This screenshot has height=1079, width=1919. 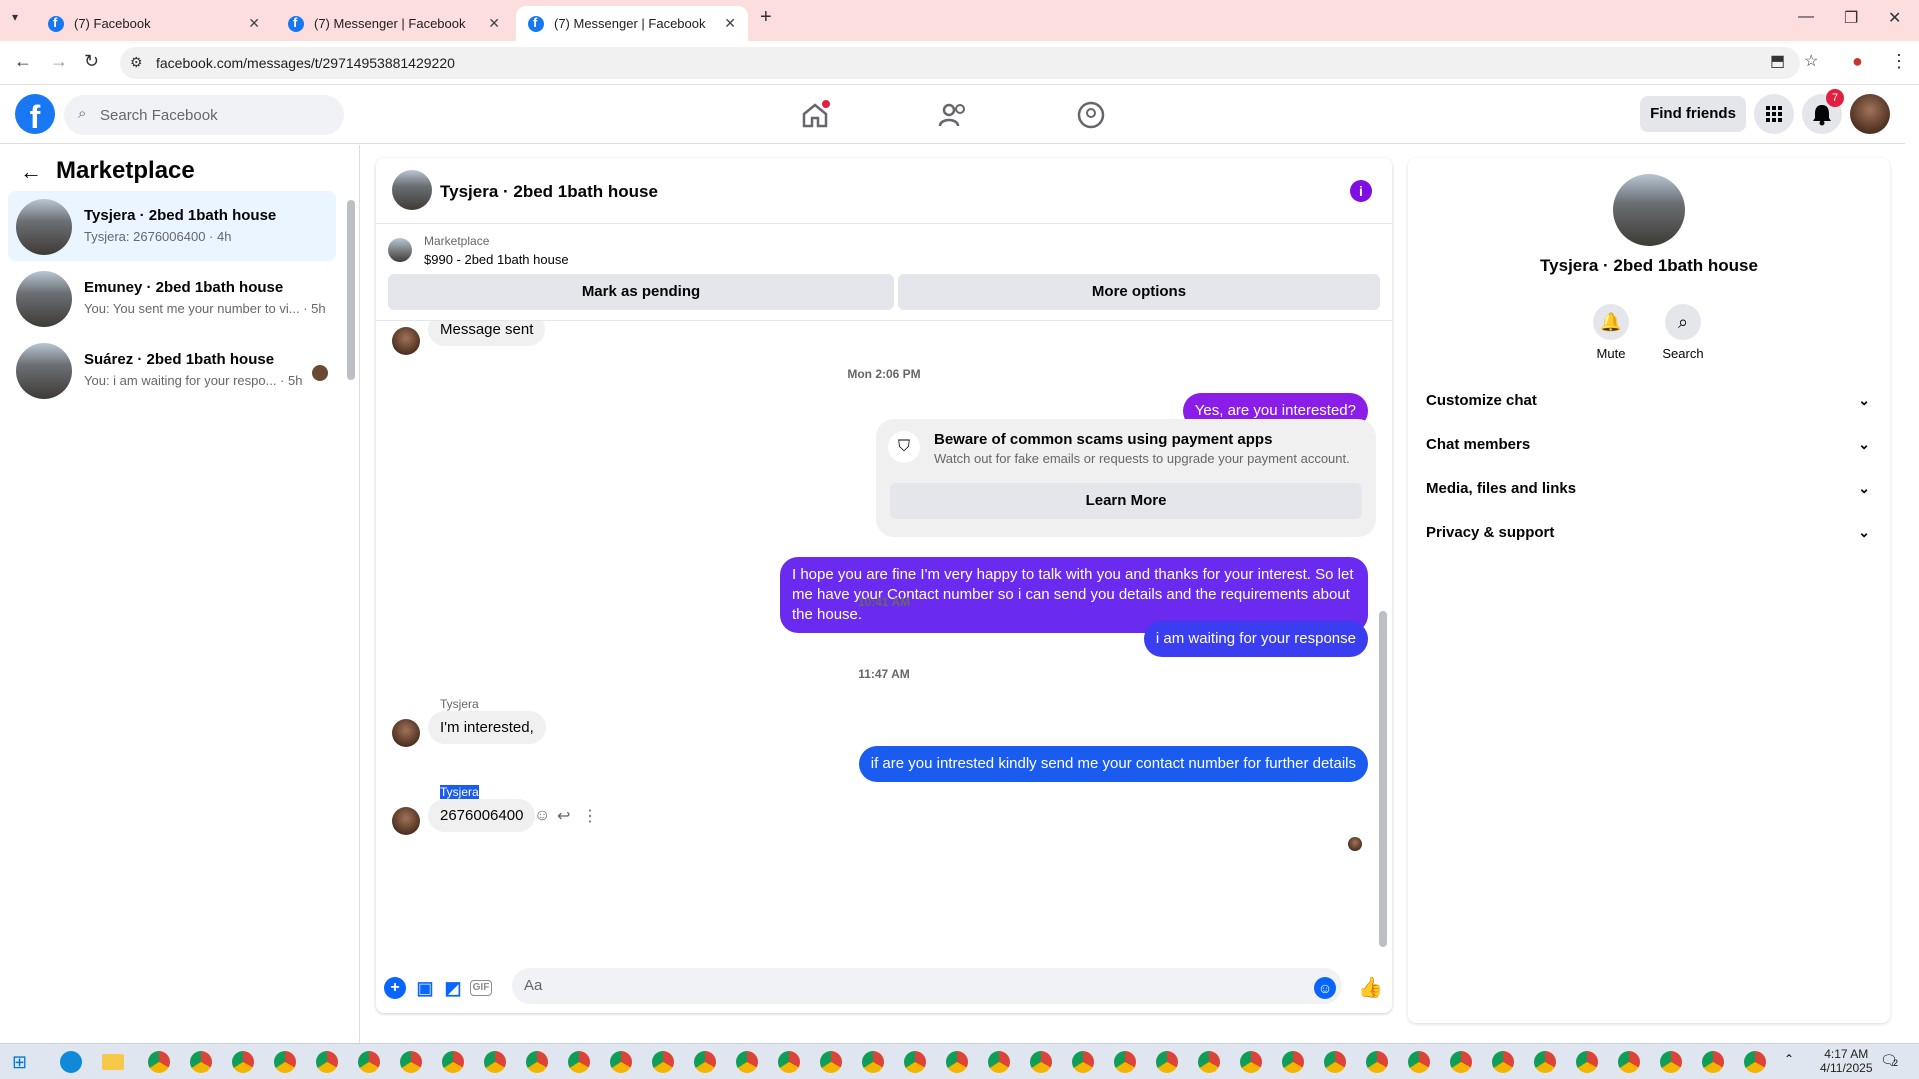 I want to click on privacy-support-row: Privacy & support ⌄, so click(x=1650, y=536).